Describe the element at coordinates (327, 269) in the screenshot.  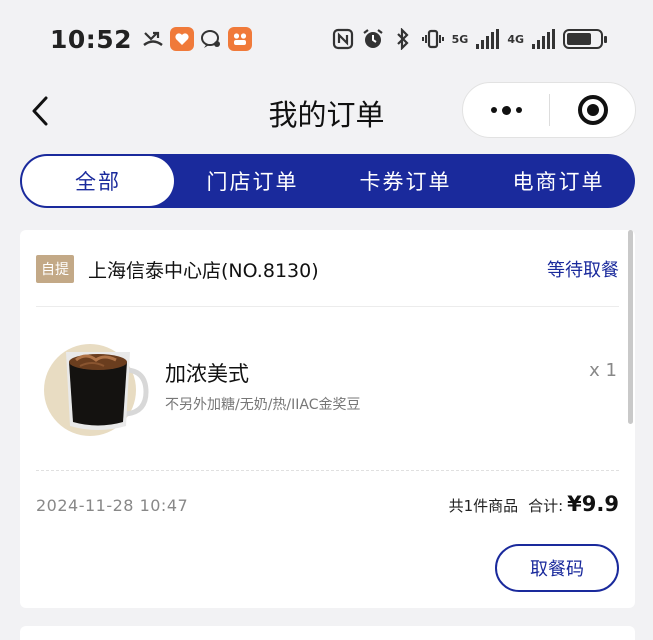
I see `order-card-header: 自提 上海信泰中心店(NO.8130) 等待取餐` at that location.